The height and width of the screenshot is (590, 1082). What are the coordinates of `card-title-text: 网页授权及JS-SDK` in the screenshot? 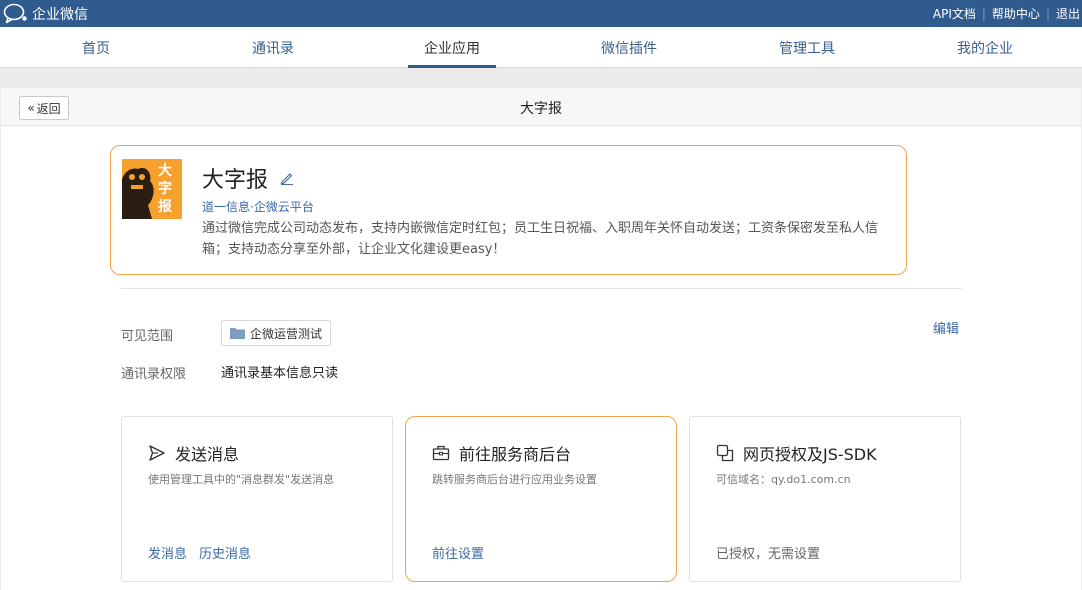 It's located at (810, 454).